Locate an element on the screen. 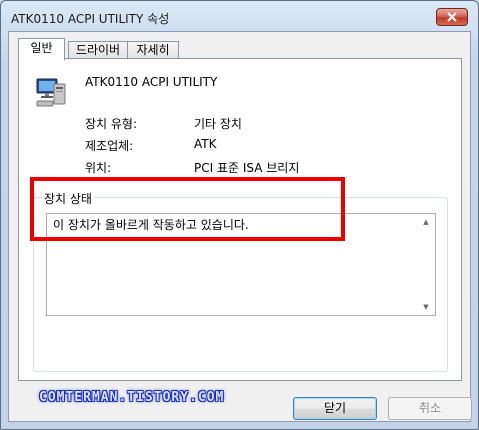  window-close-button is located at coordinates (452, 17).